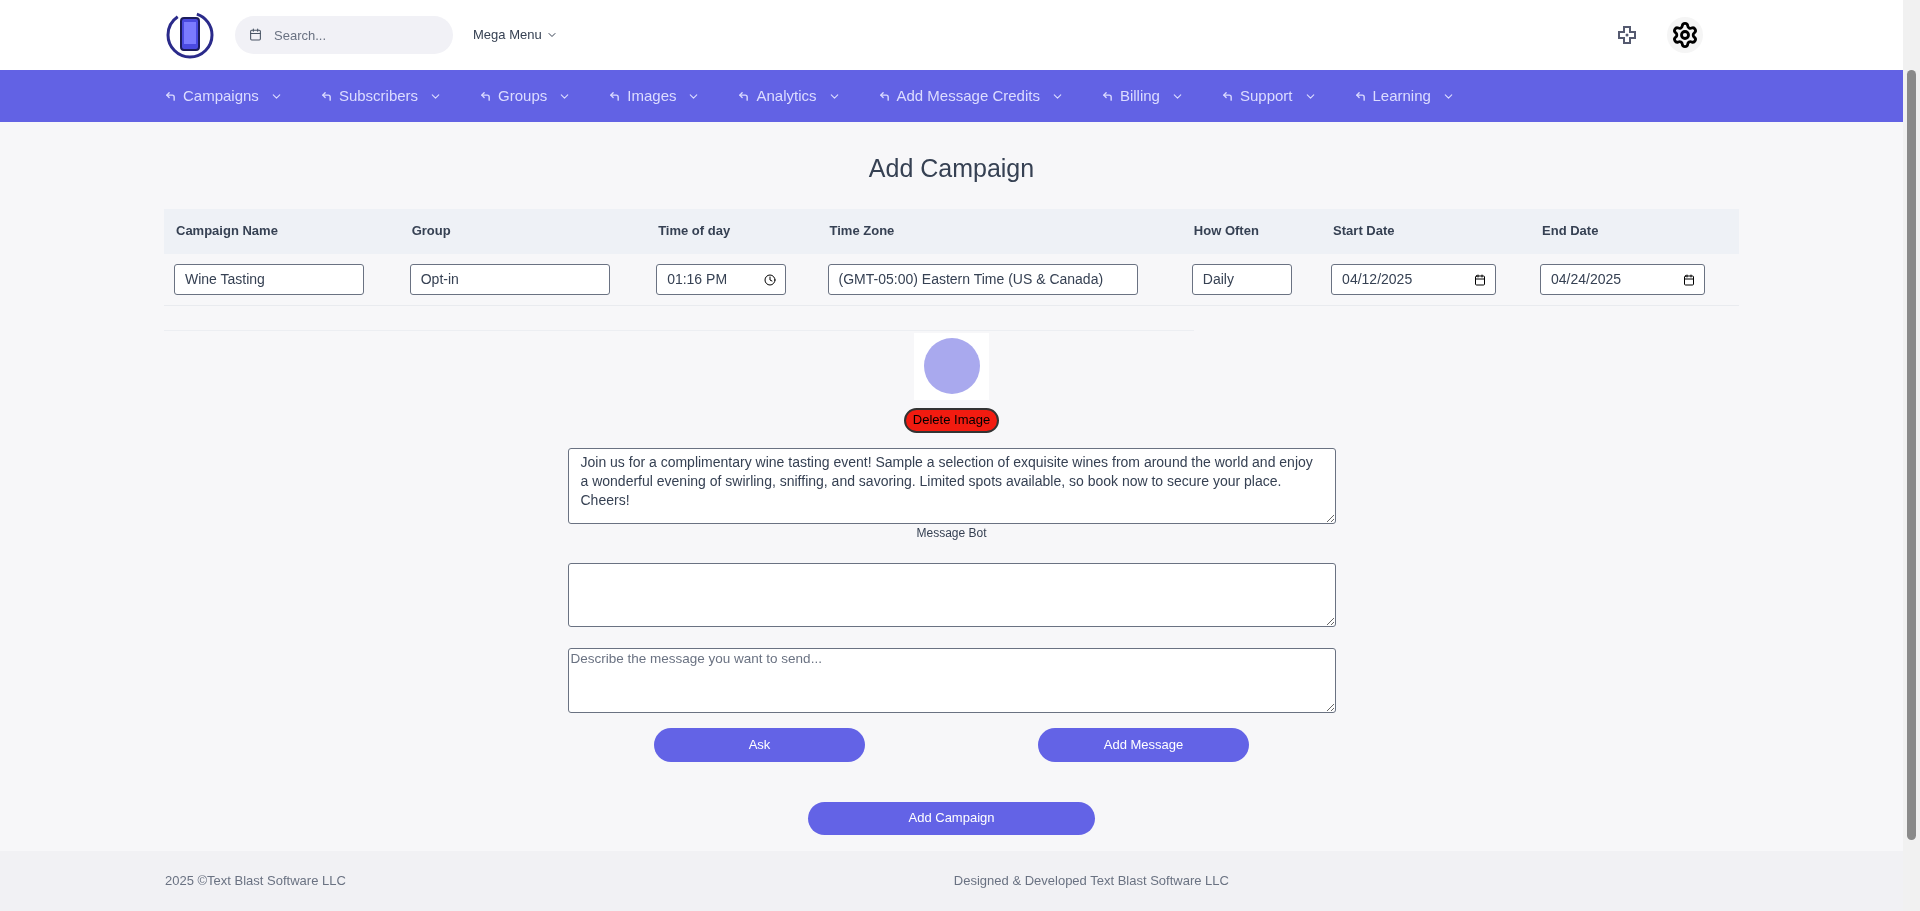  I want to click on input-field: Opt-in, so click(509, 279).